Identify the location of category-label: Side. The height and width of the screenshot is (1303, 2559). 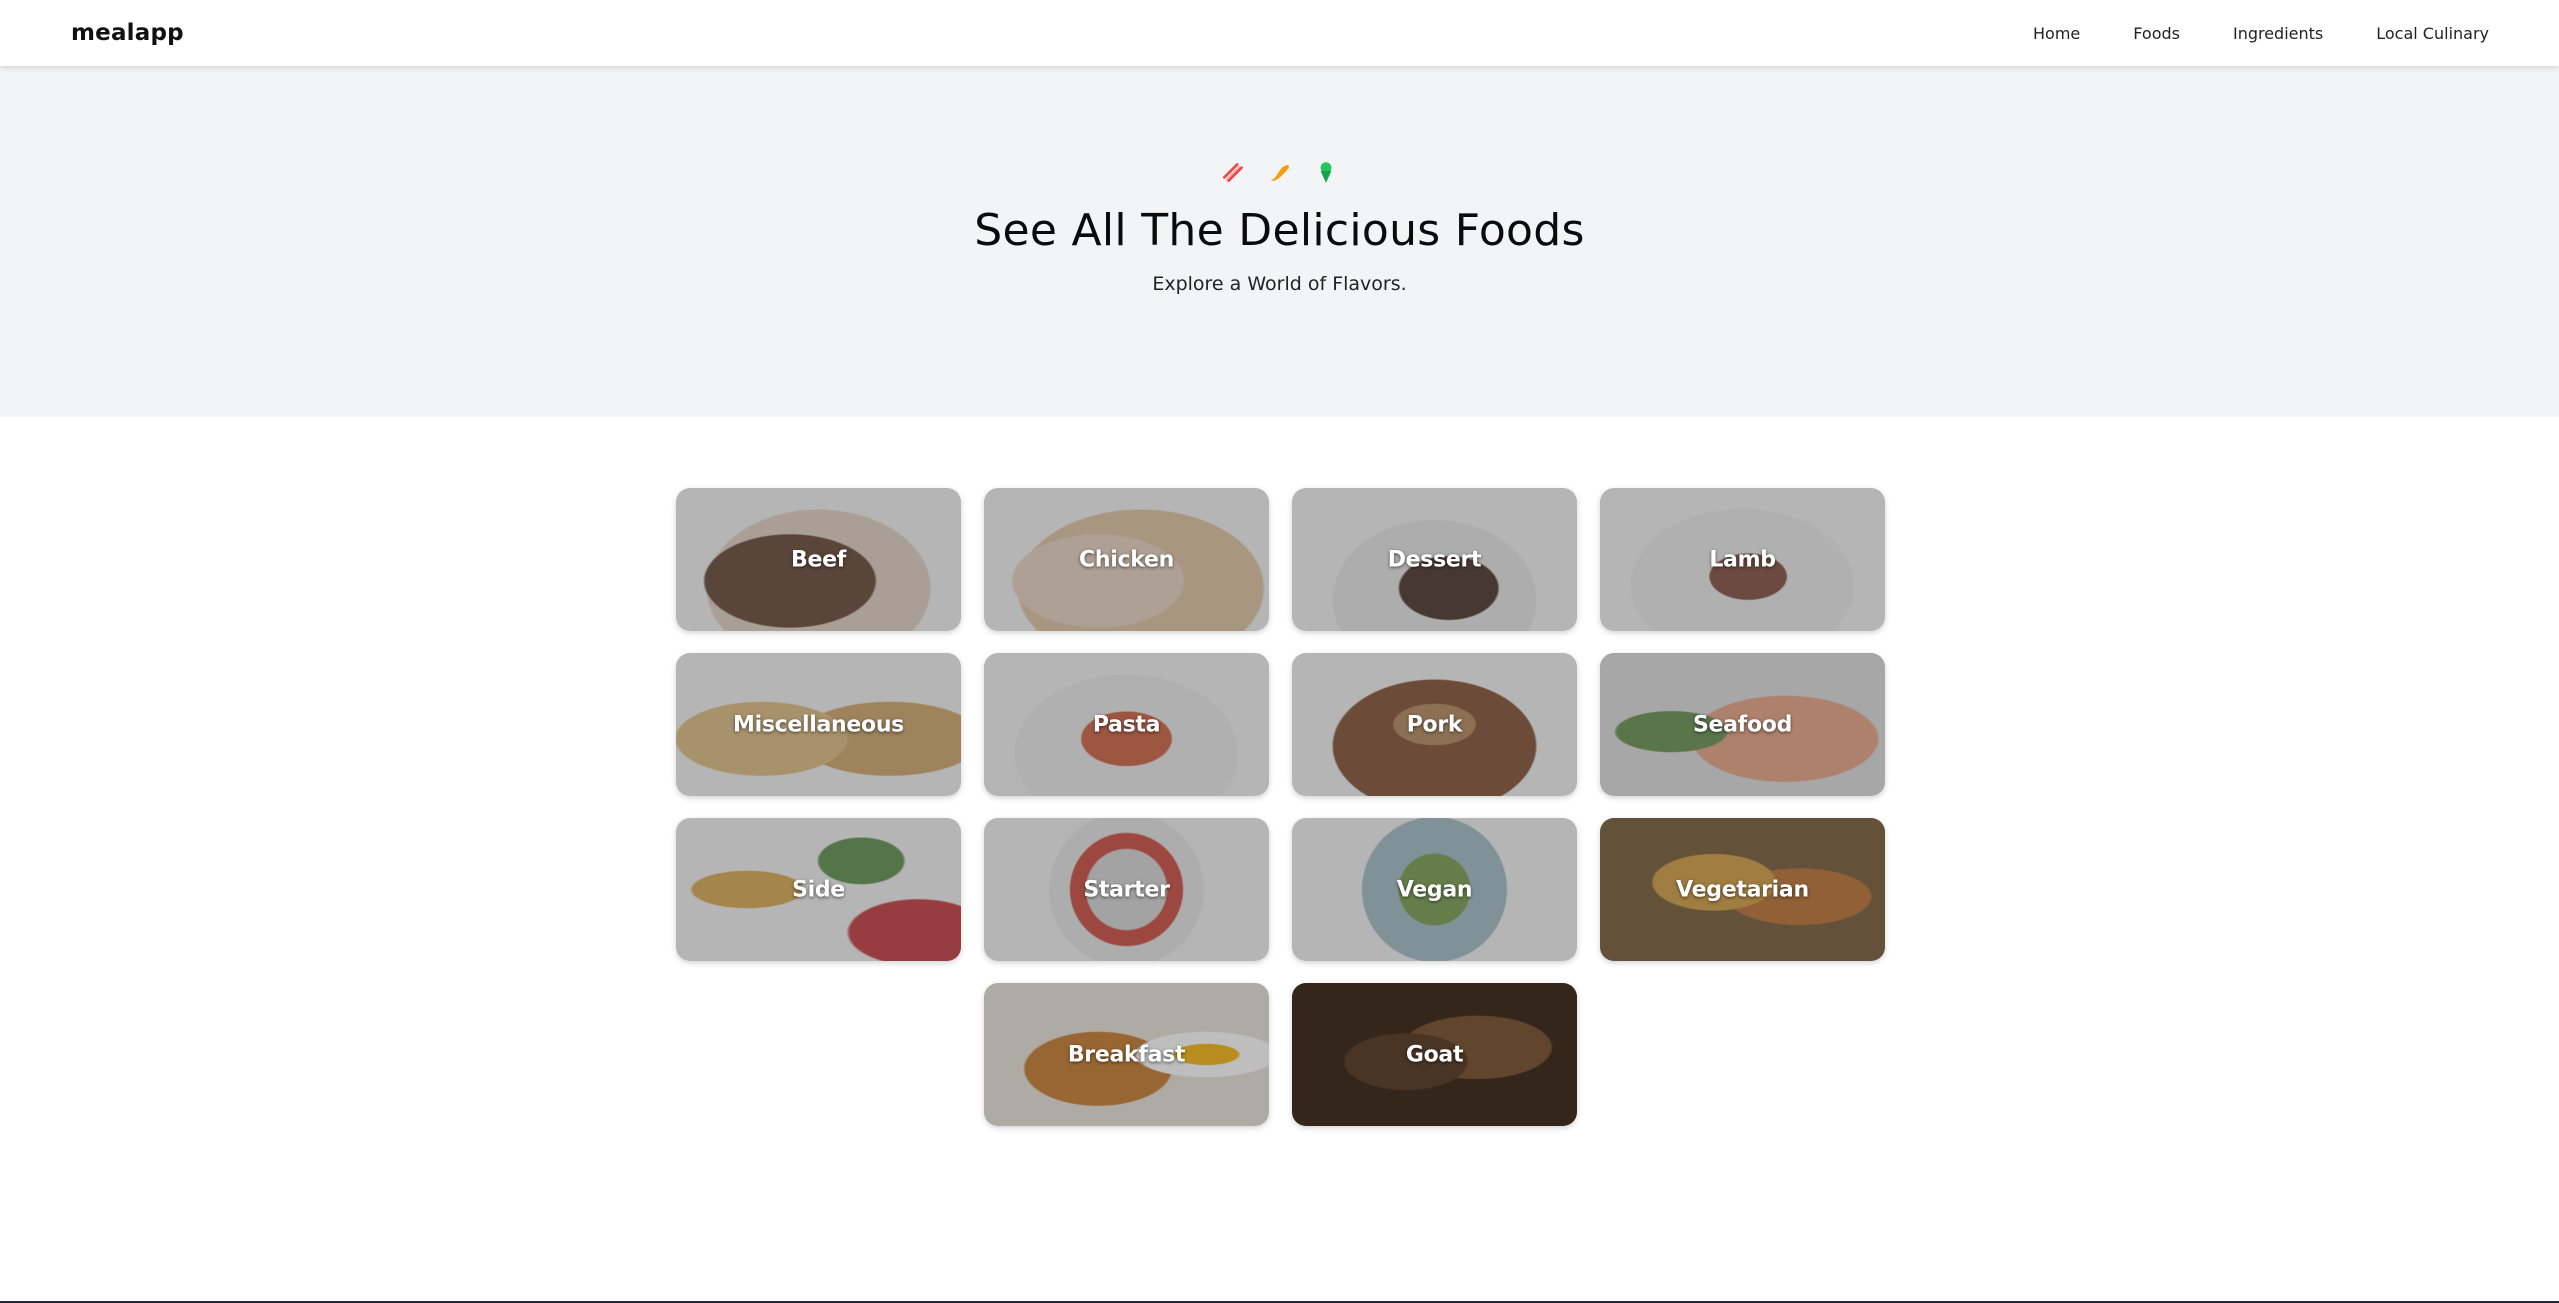
(818, 889).